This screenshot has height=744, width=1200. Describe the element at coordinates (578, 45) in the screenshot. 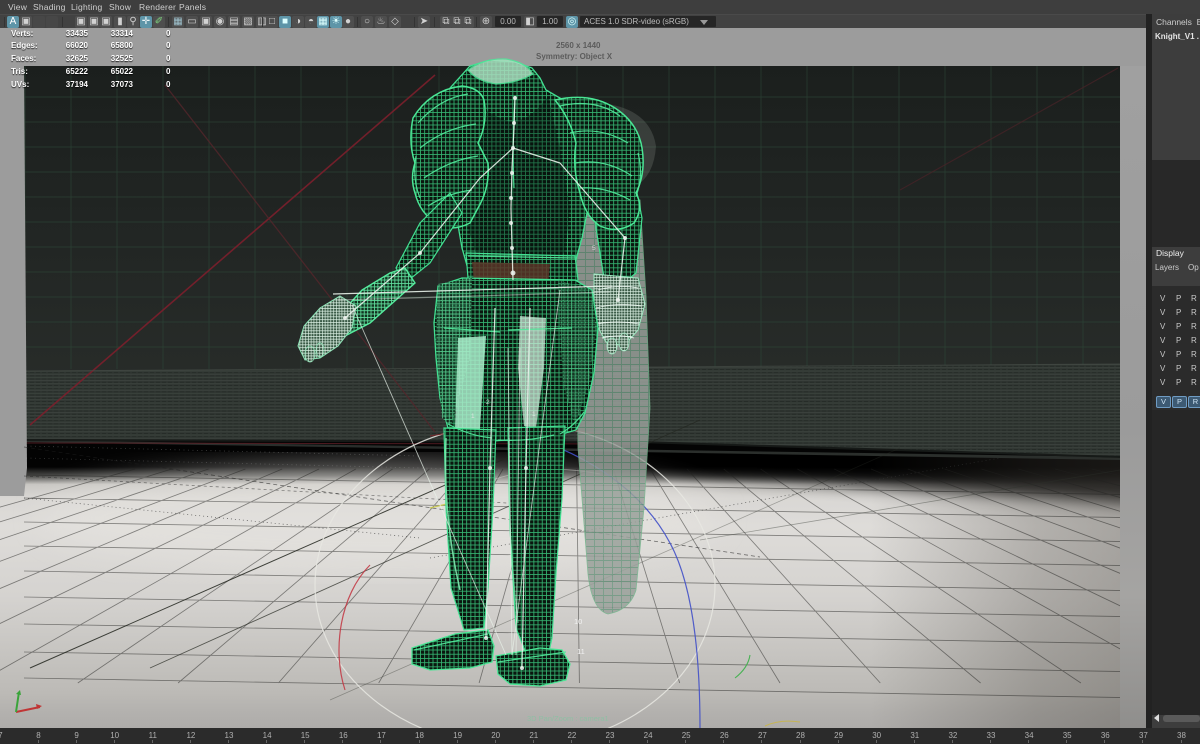

I see `svg-text: 2560 x 1440` at that location.